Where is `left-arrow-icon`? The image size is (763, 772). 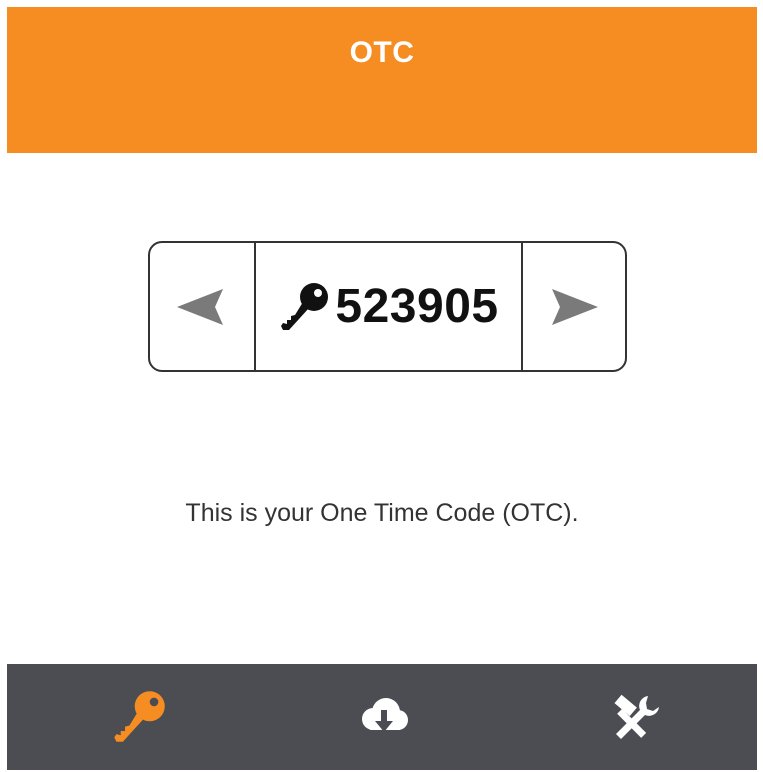
left-arrow-icon is located at coordinates (200, 306).